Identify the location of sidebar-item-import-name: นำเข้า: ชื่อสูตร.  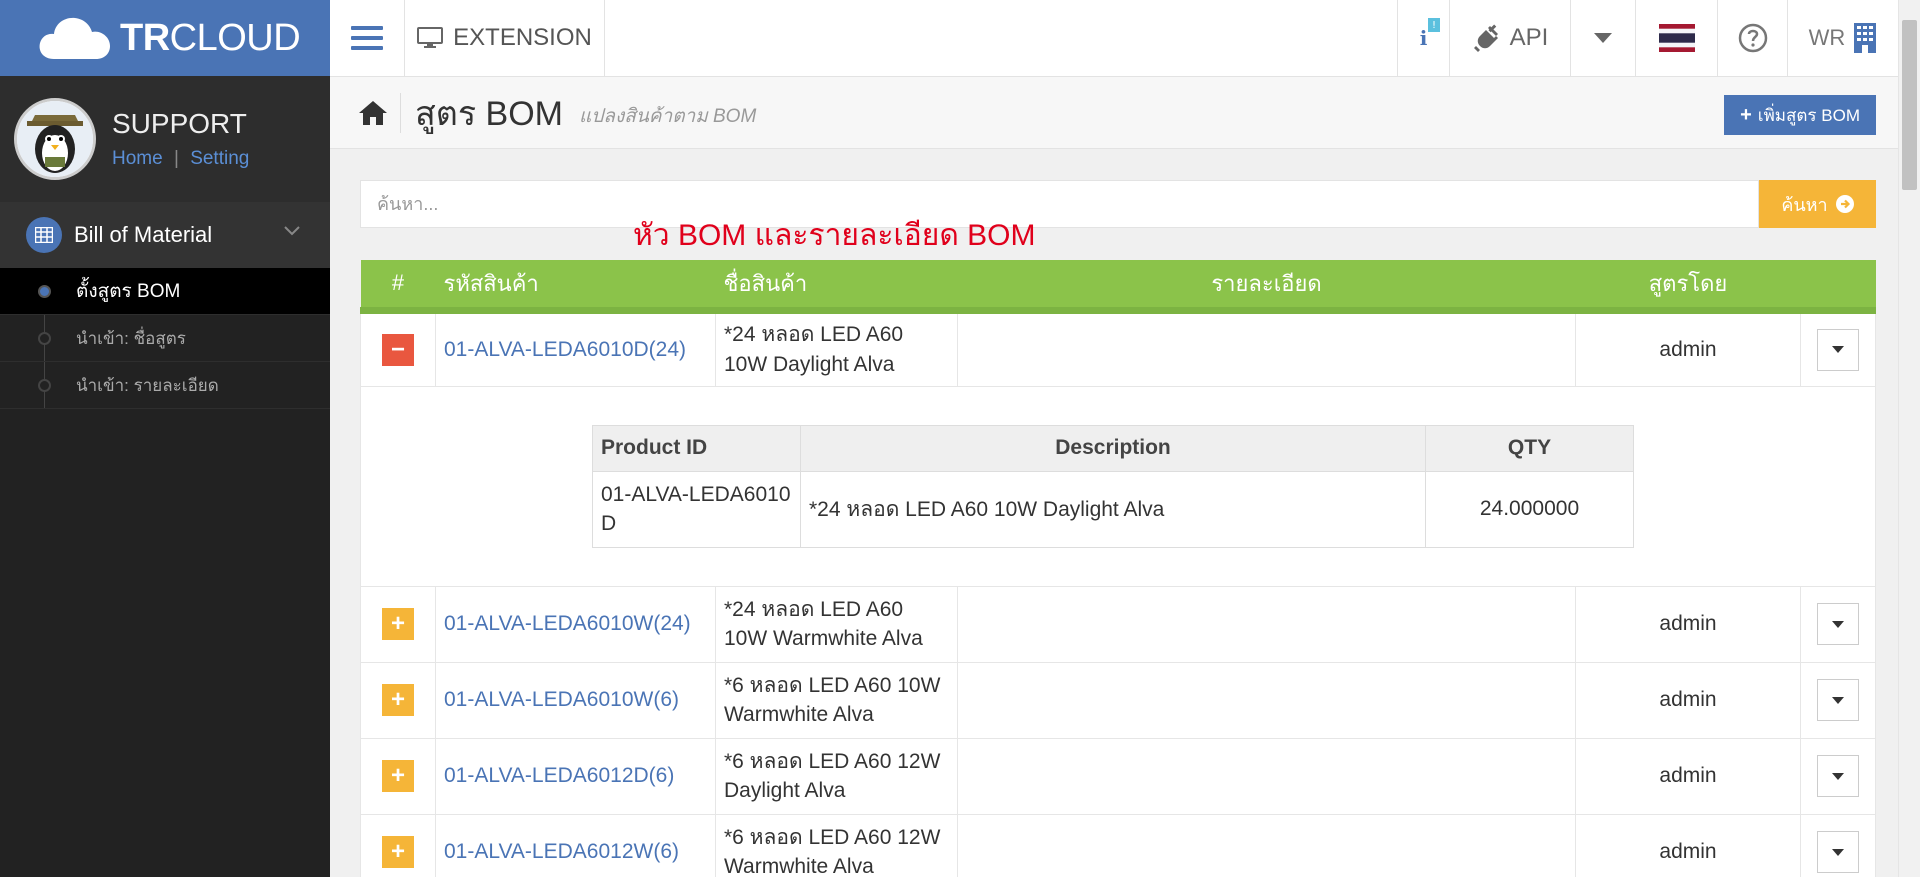
(165, 338).